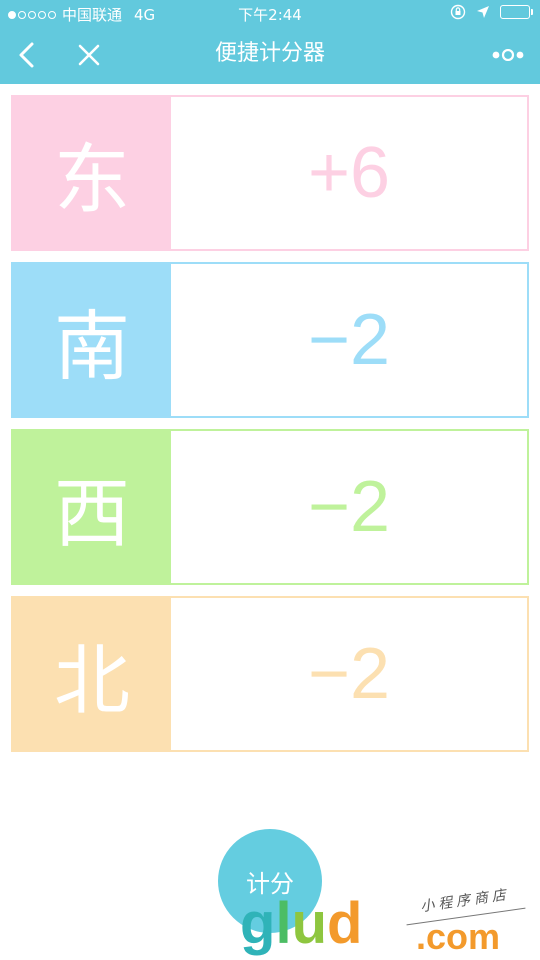 The width and height of the screenshot is (540, 960). I want to click on watermark-logo: glud 小程序商店 .com, so click(389, 923).